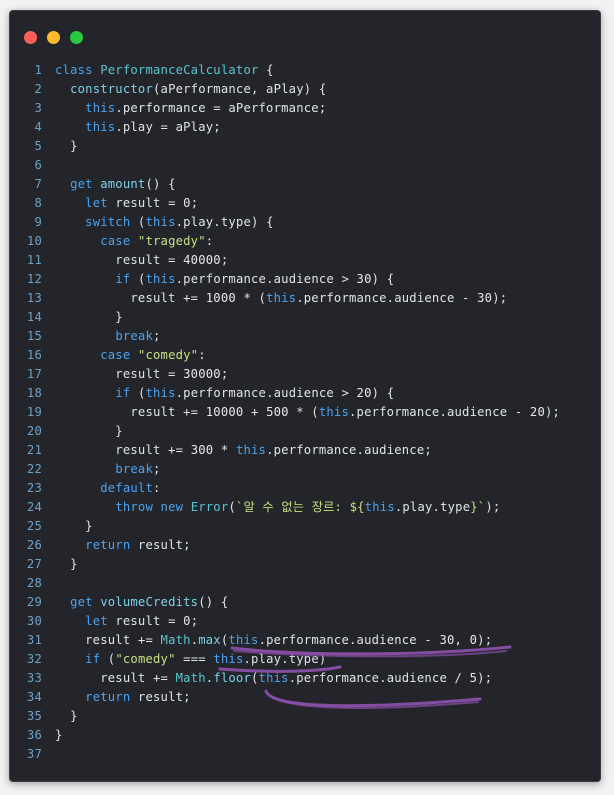 This screenshot has height=795, width=614. What do you see at coordinates (34, 374) in the screenshot?
I see `line-number: 17` at bounding box center [34, 374].